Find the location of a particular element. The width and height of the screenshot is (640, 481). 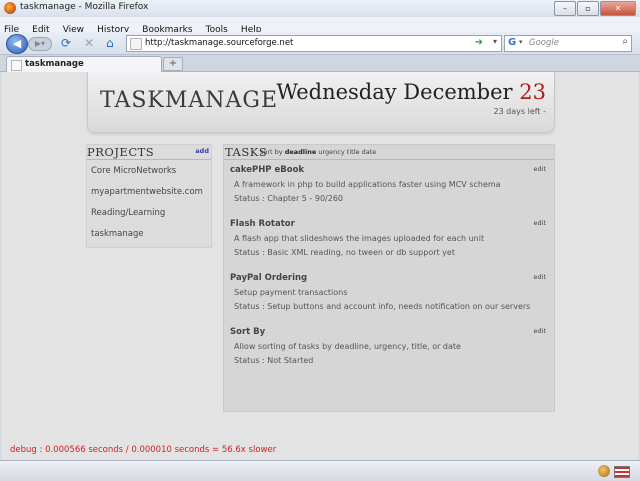

add-project-link: add is located at coordinates (202, 151).